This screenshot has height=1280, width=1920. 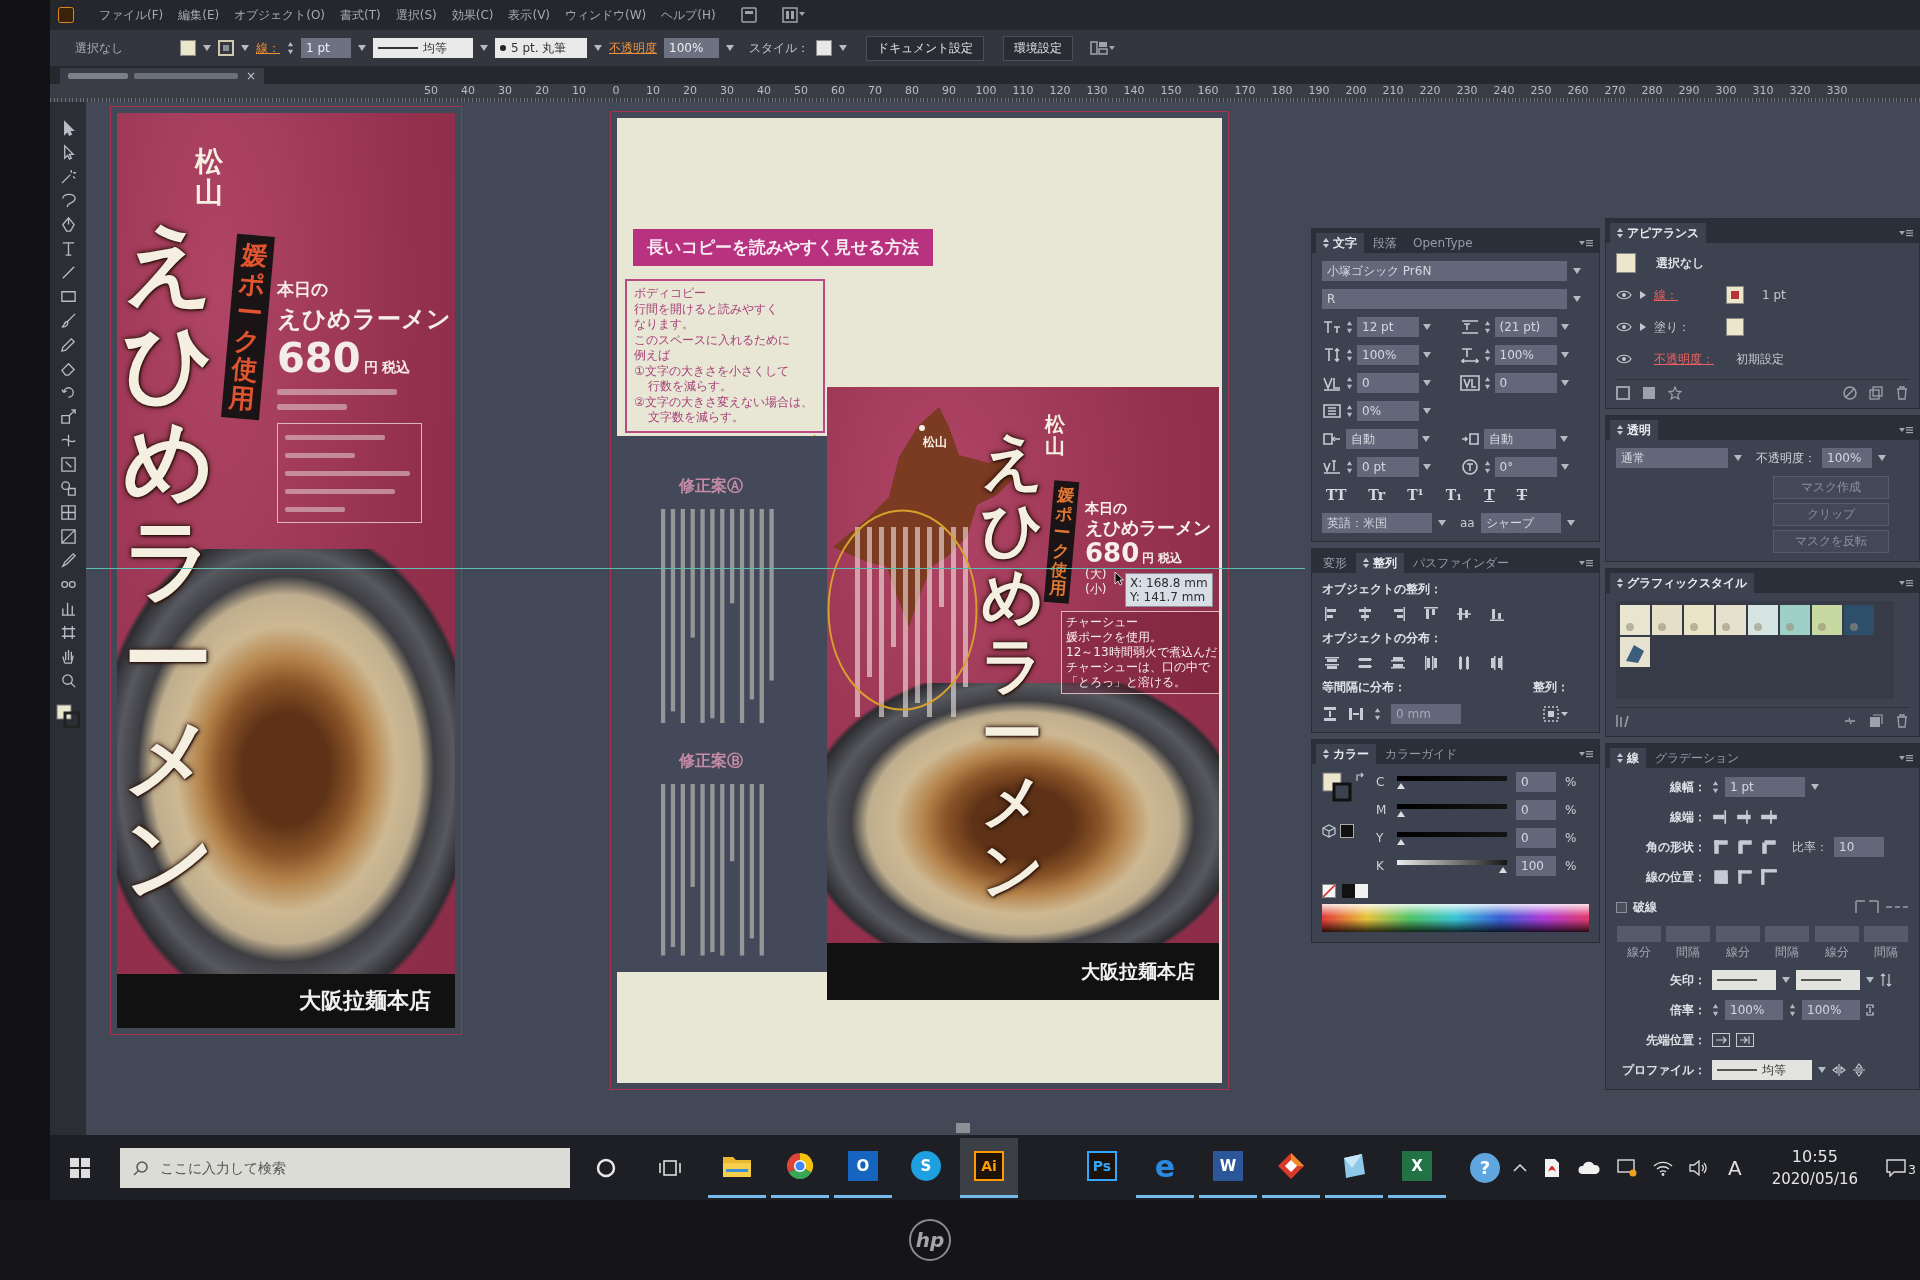 What do you see at coordinates (68, 464) in the screenshot?
I see `free-transform-icon` at bounding box center [68, 464].